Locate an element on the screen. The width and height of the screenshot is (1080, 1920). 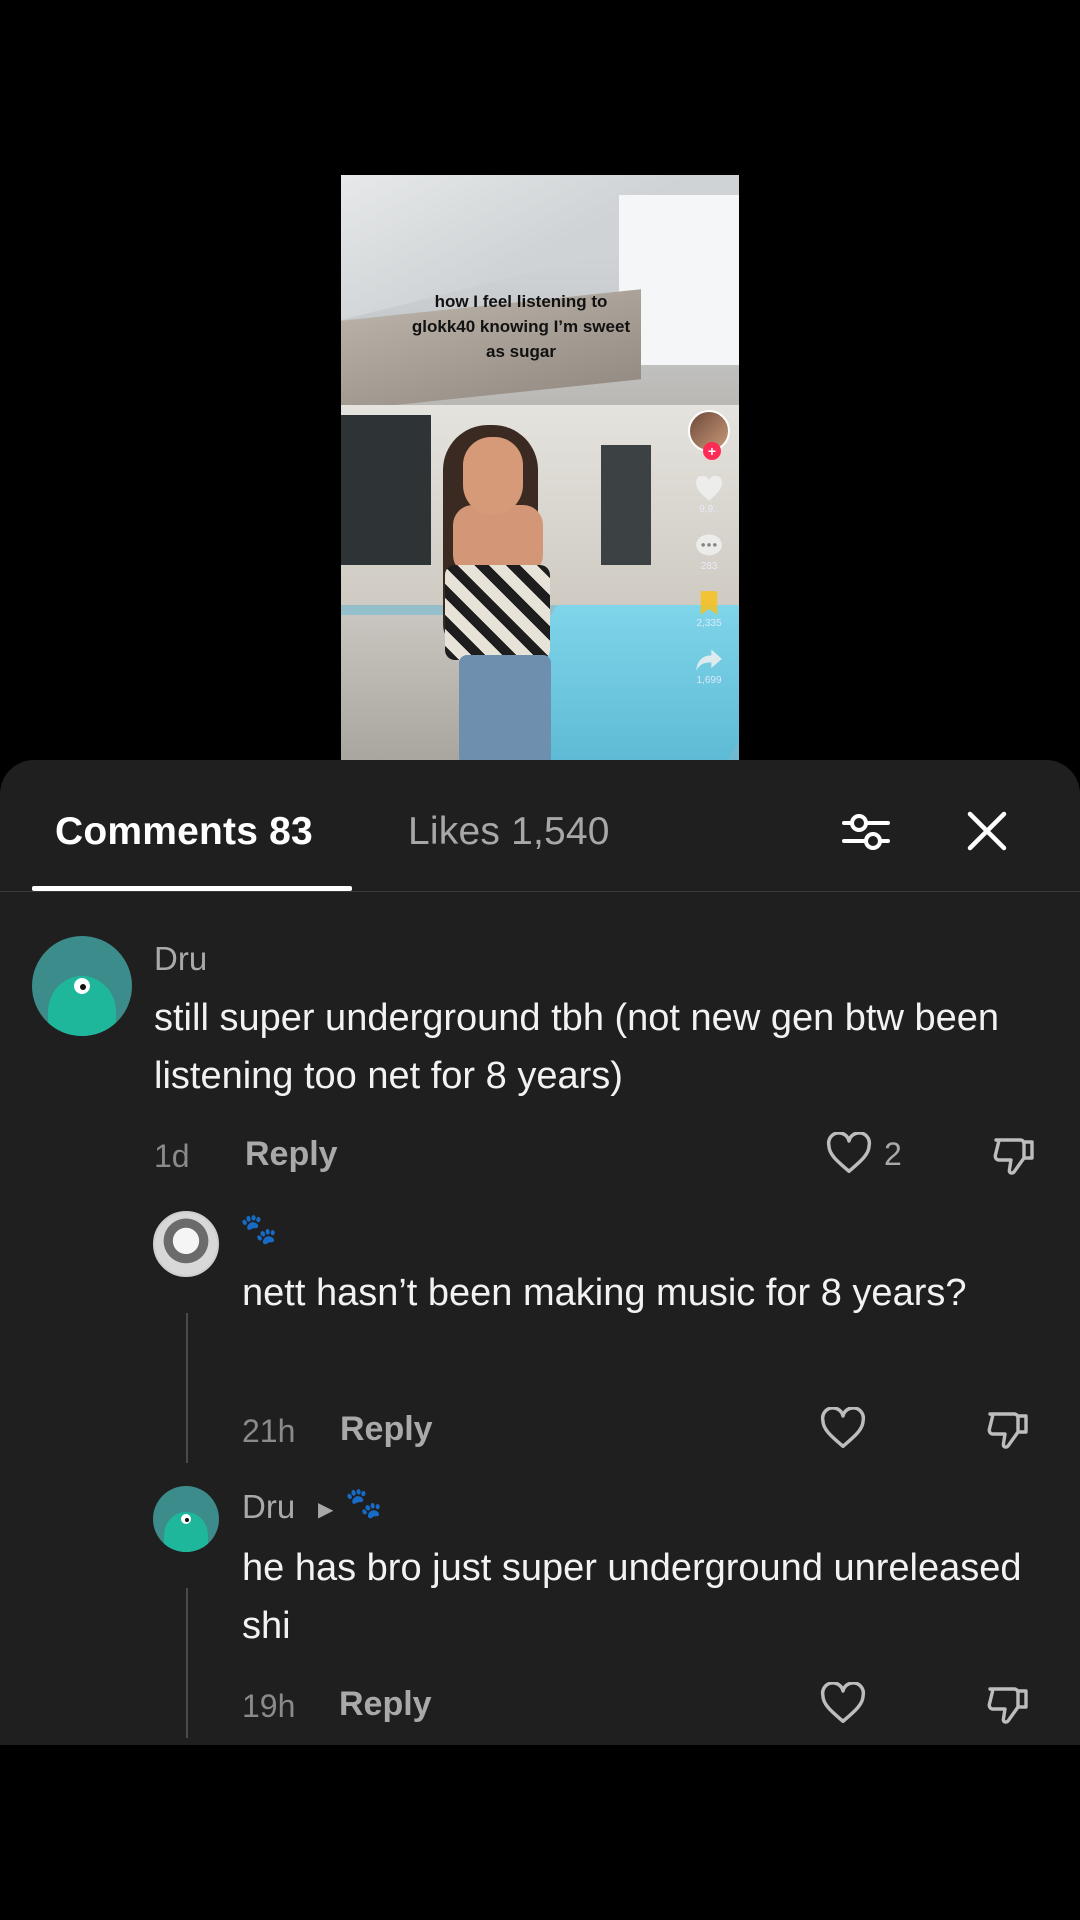
close-button is located at coordinates (987, 831).